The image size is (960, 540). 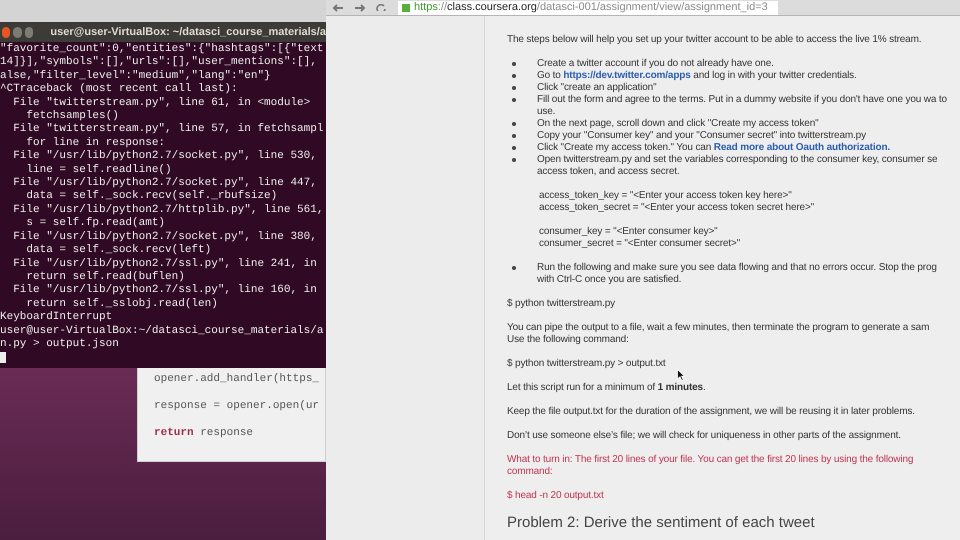 What do you see at coordinates (360, 8) in the screenshot?
I see `forward-icon` at bounding box center [360, 8].